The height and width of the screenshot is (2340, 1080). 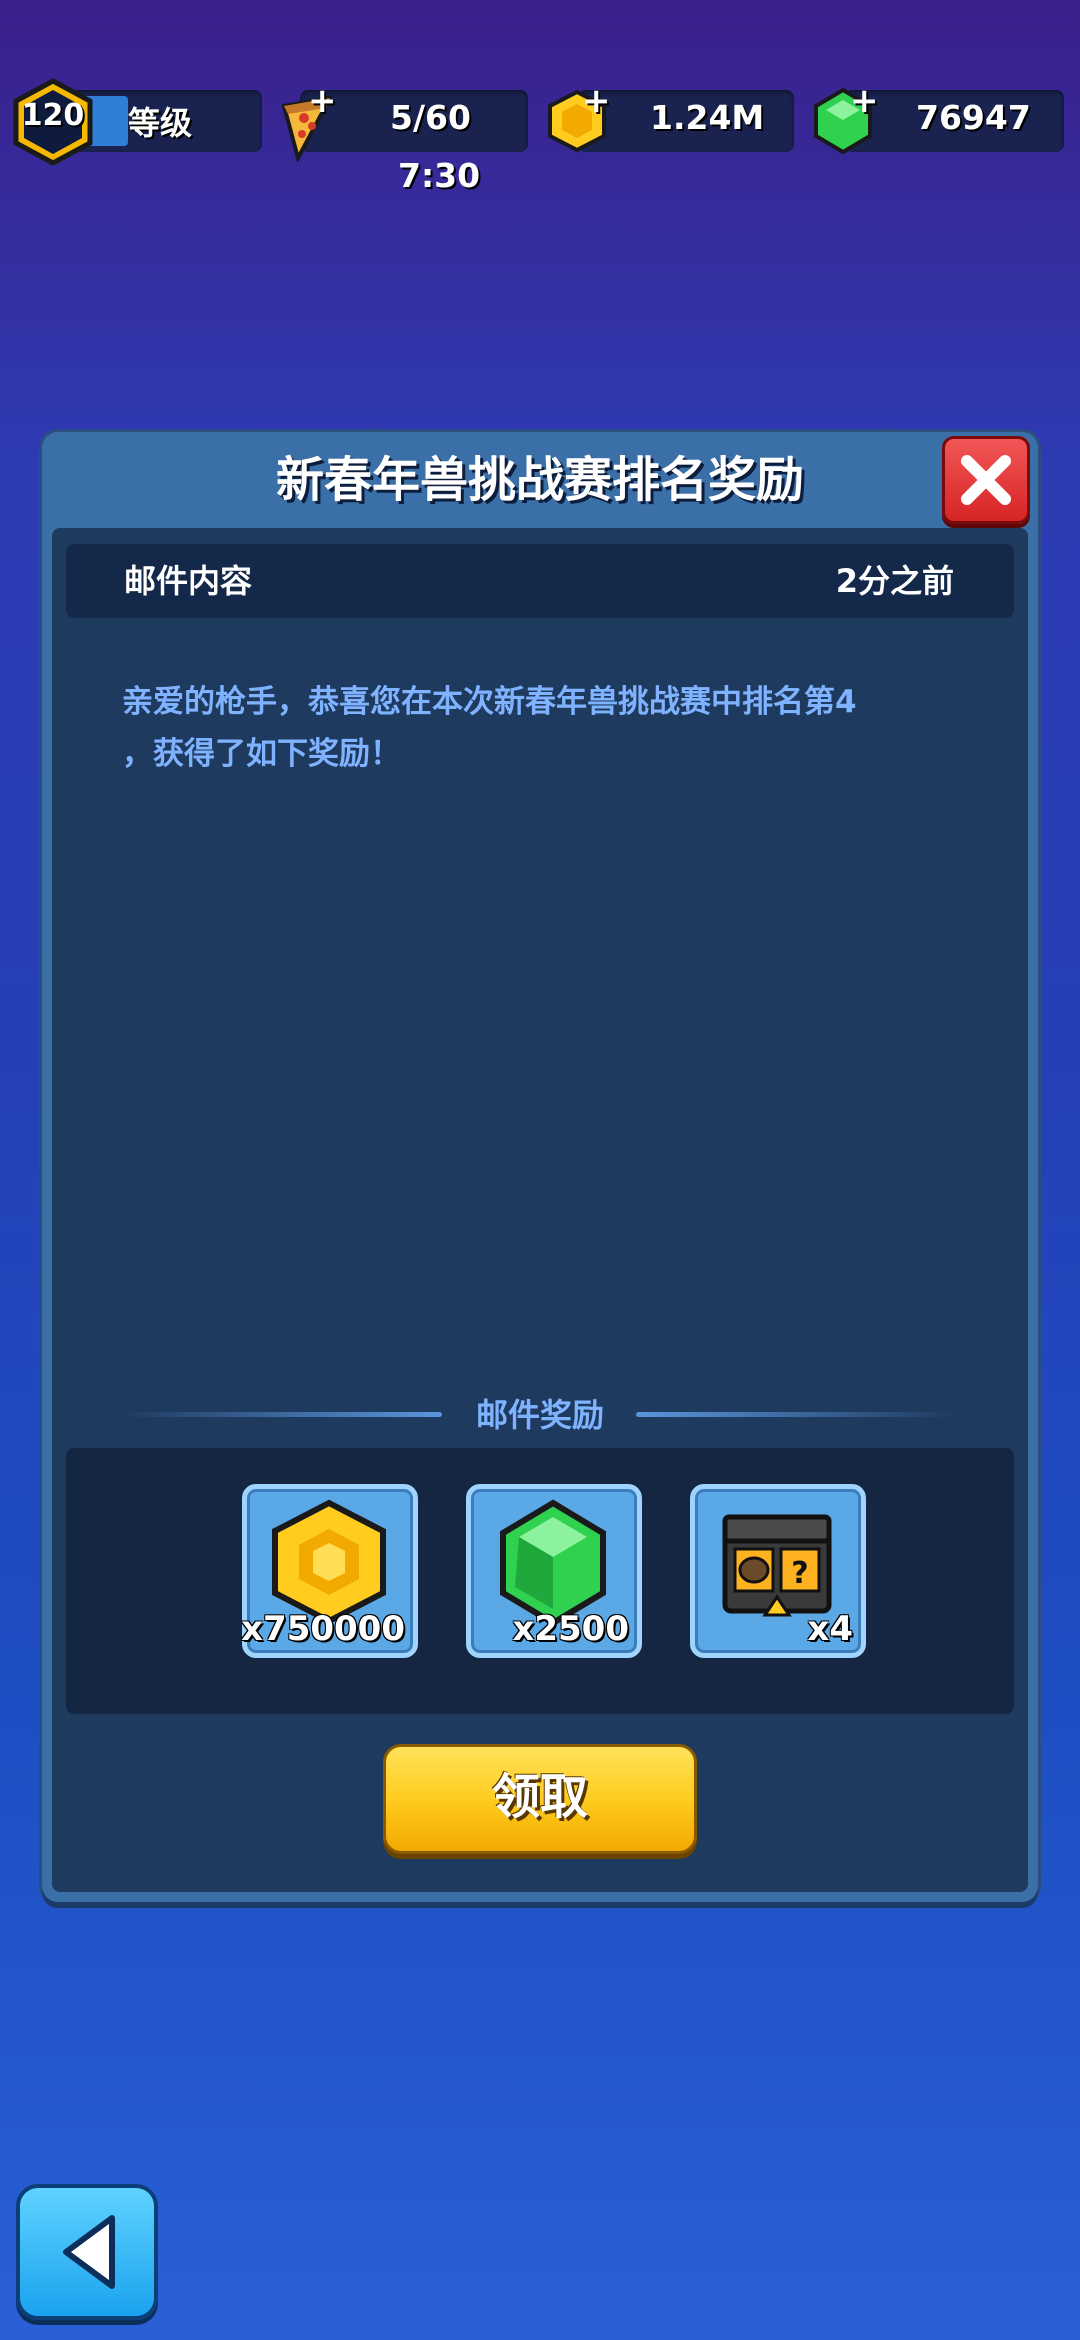 What do you see at coordinates (430, 117) in the screenshot?
I see `energy-value: 5/60` at bounding box center [430, 117].